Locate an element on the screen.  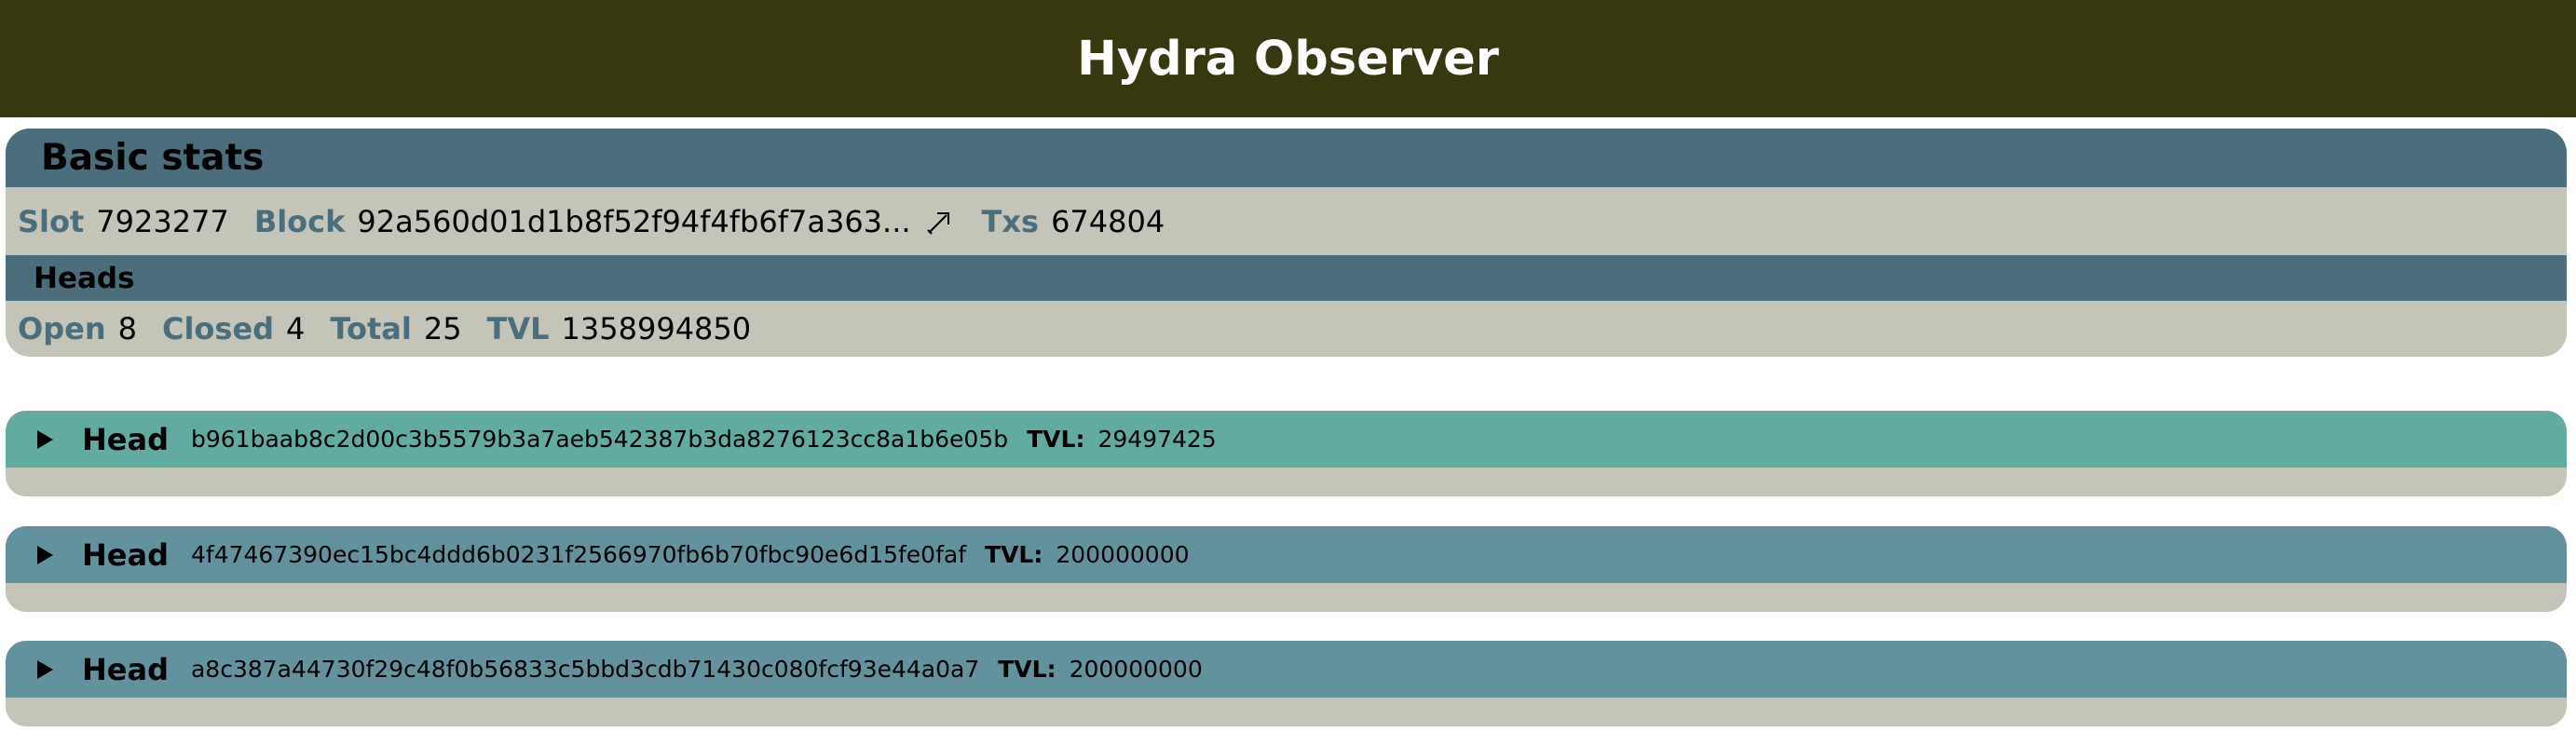
heads-summary-title: Heads is located at coordinates (84, 278).